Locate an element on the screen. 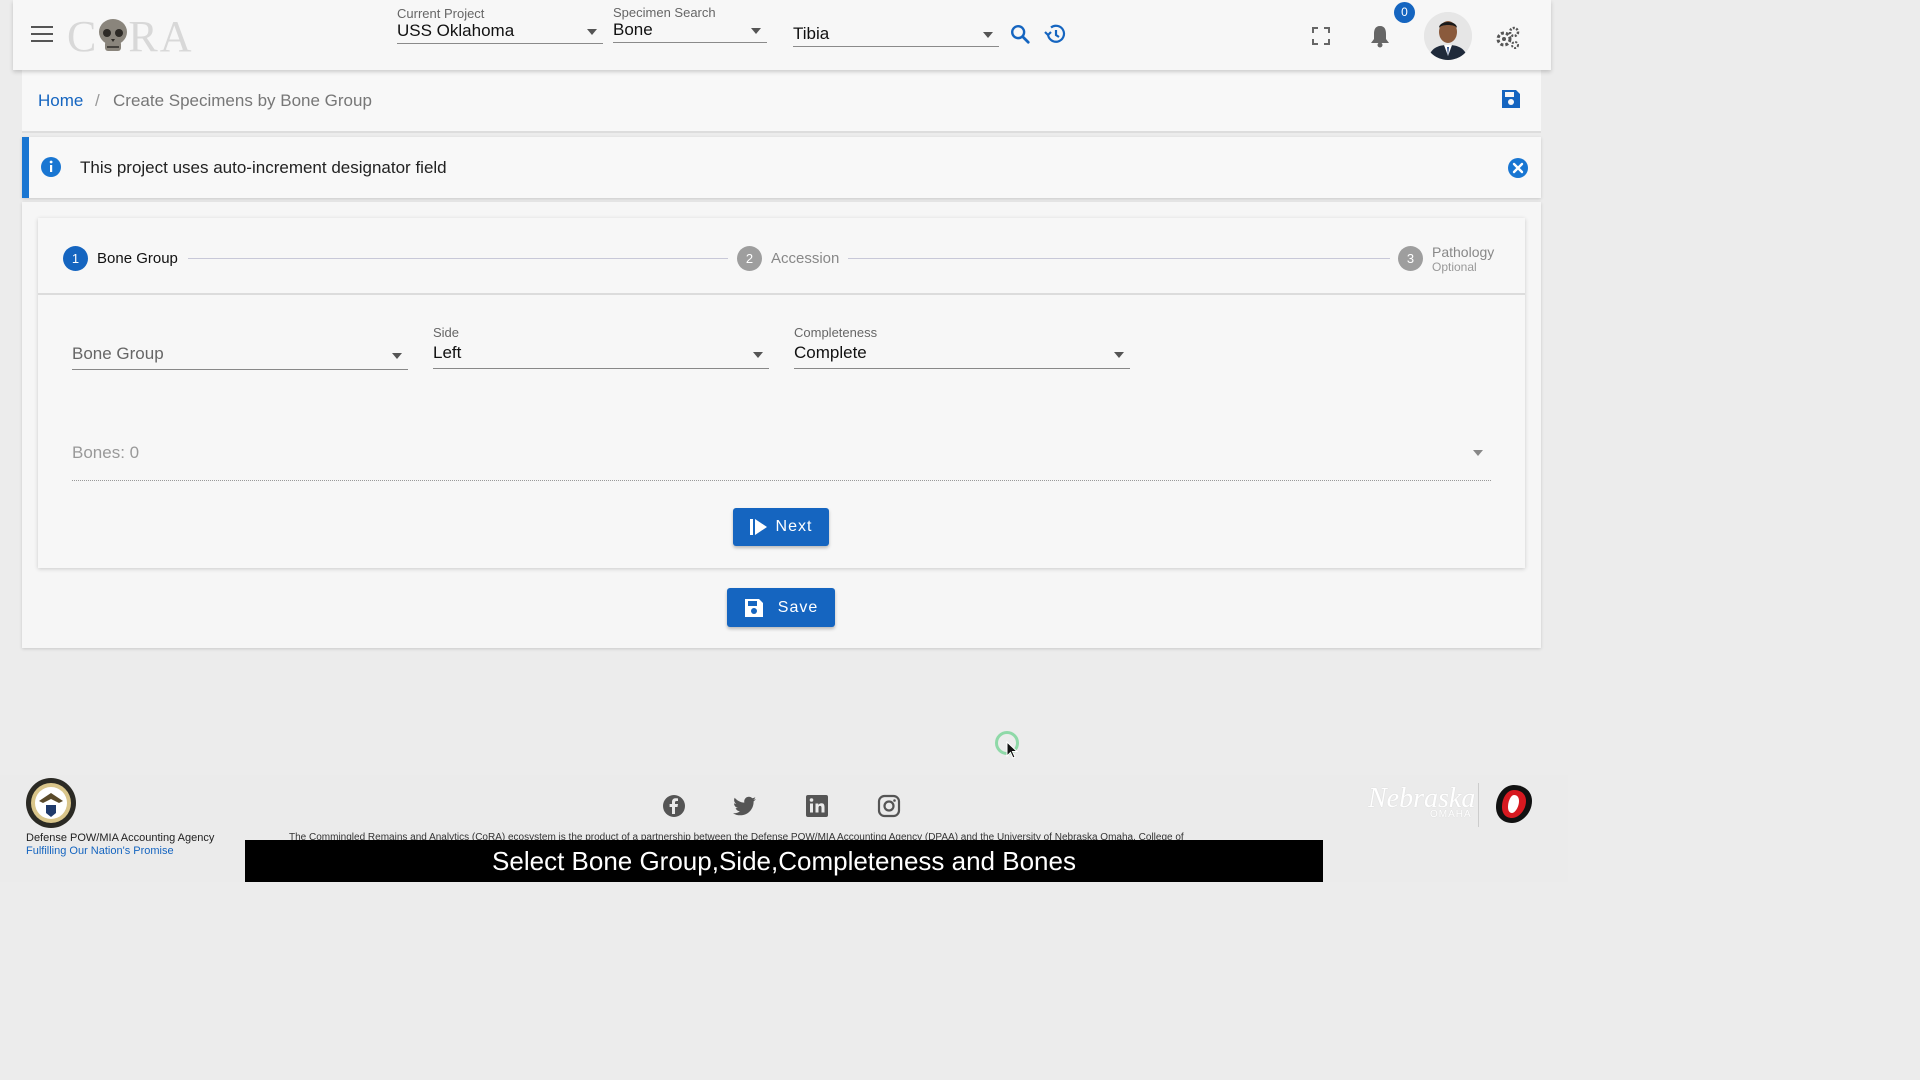  footer-divider is located at coordinates (1478, 805).